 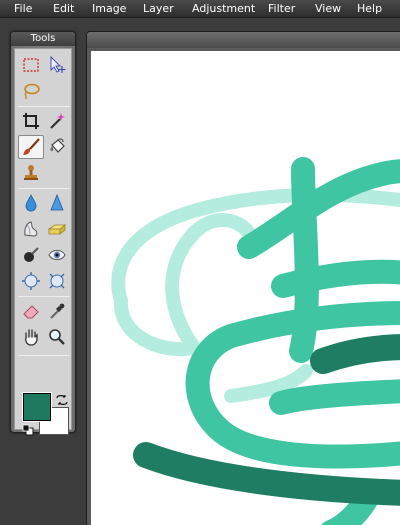 I want to click on red-eye-tool, so click(x=57, y=255).